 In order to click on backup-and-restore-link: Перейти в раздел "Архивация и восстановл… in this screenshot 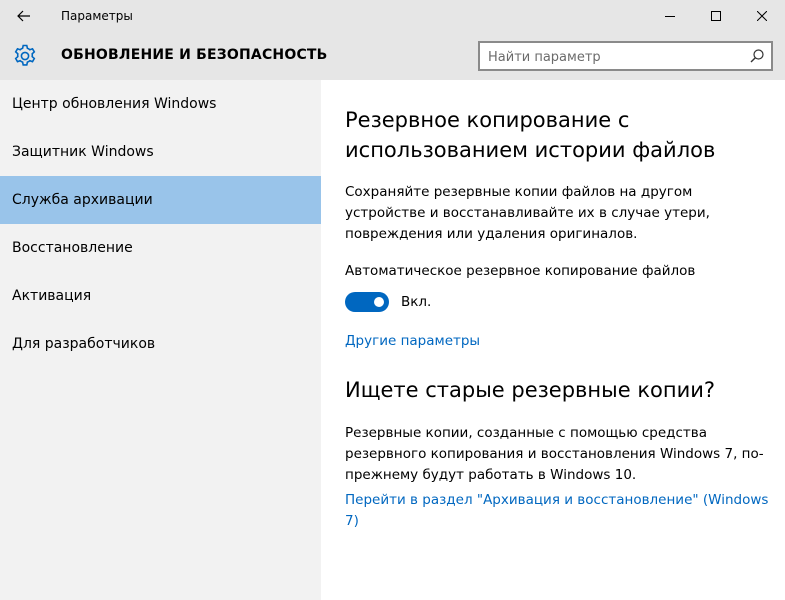, I will do `click(560, 511)`.